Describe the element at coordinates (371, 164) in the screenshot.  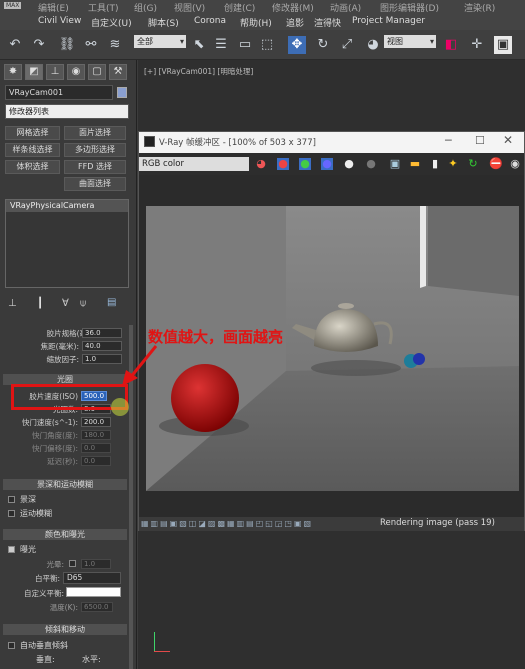
I see `mono-channel-icon: ●` at that location.